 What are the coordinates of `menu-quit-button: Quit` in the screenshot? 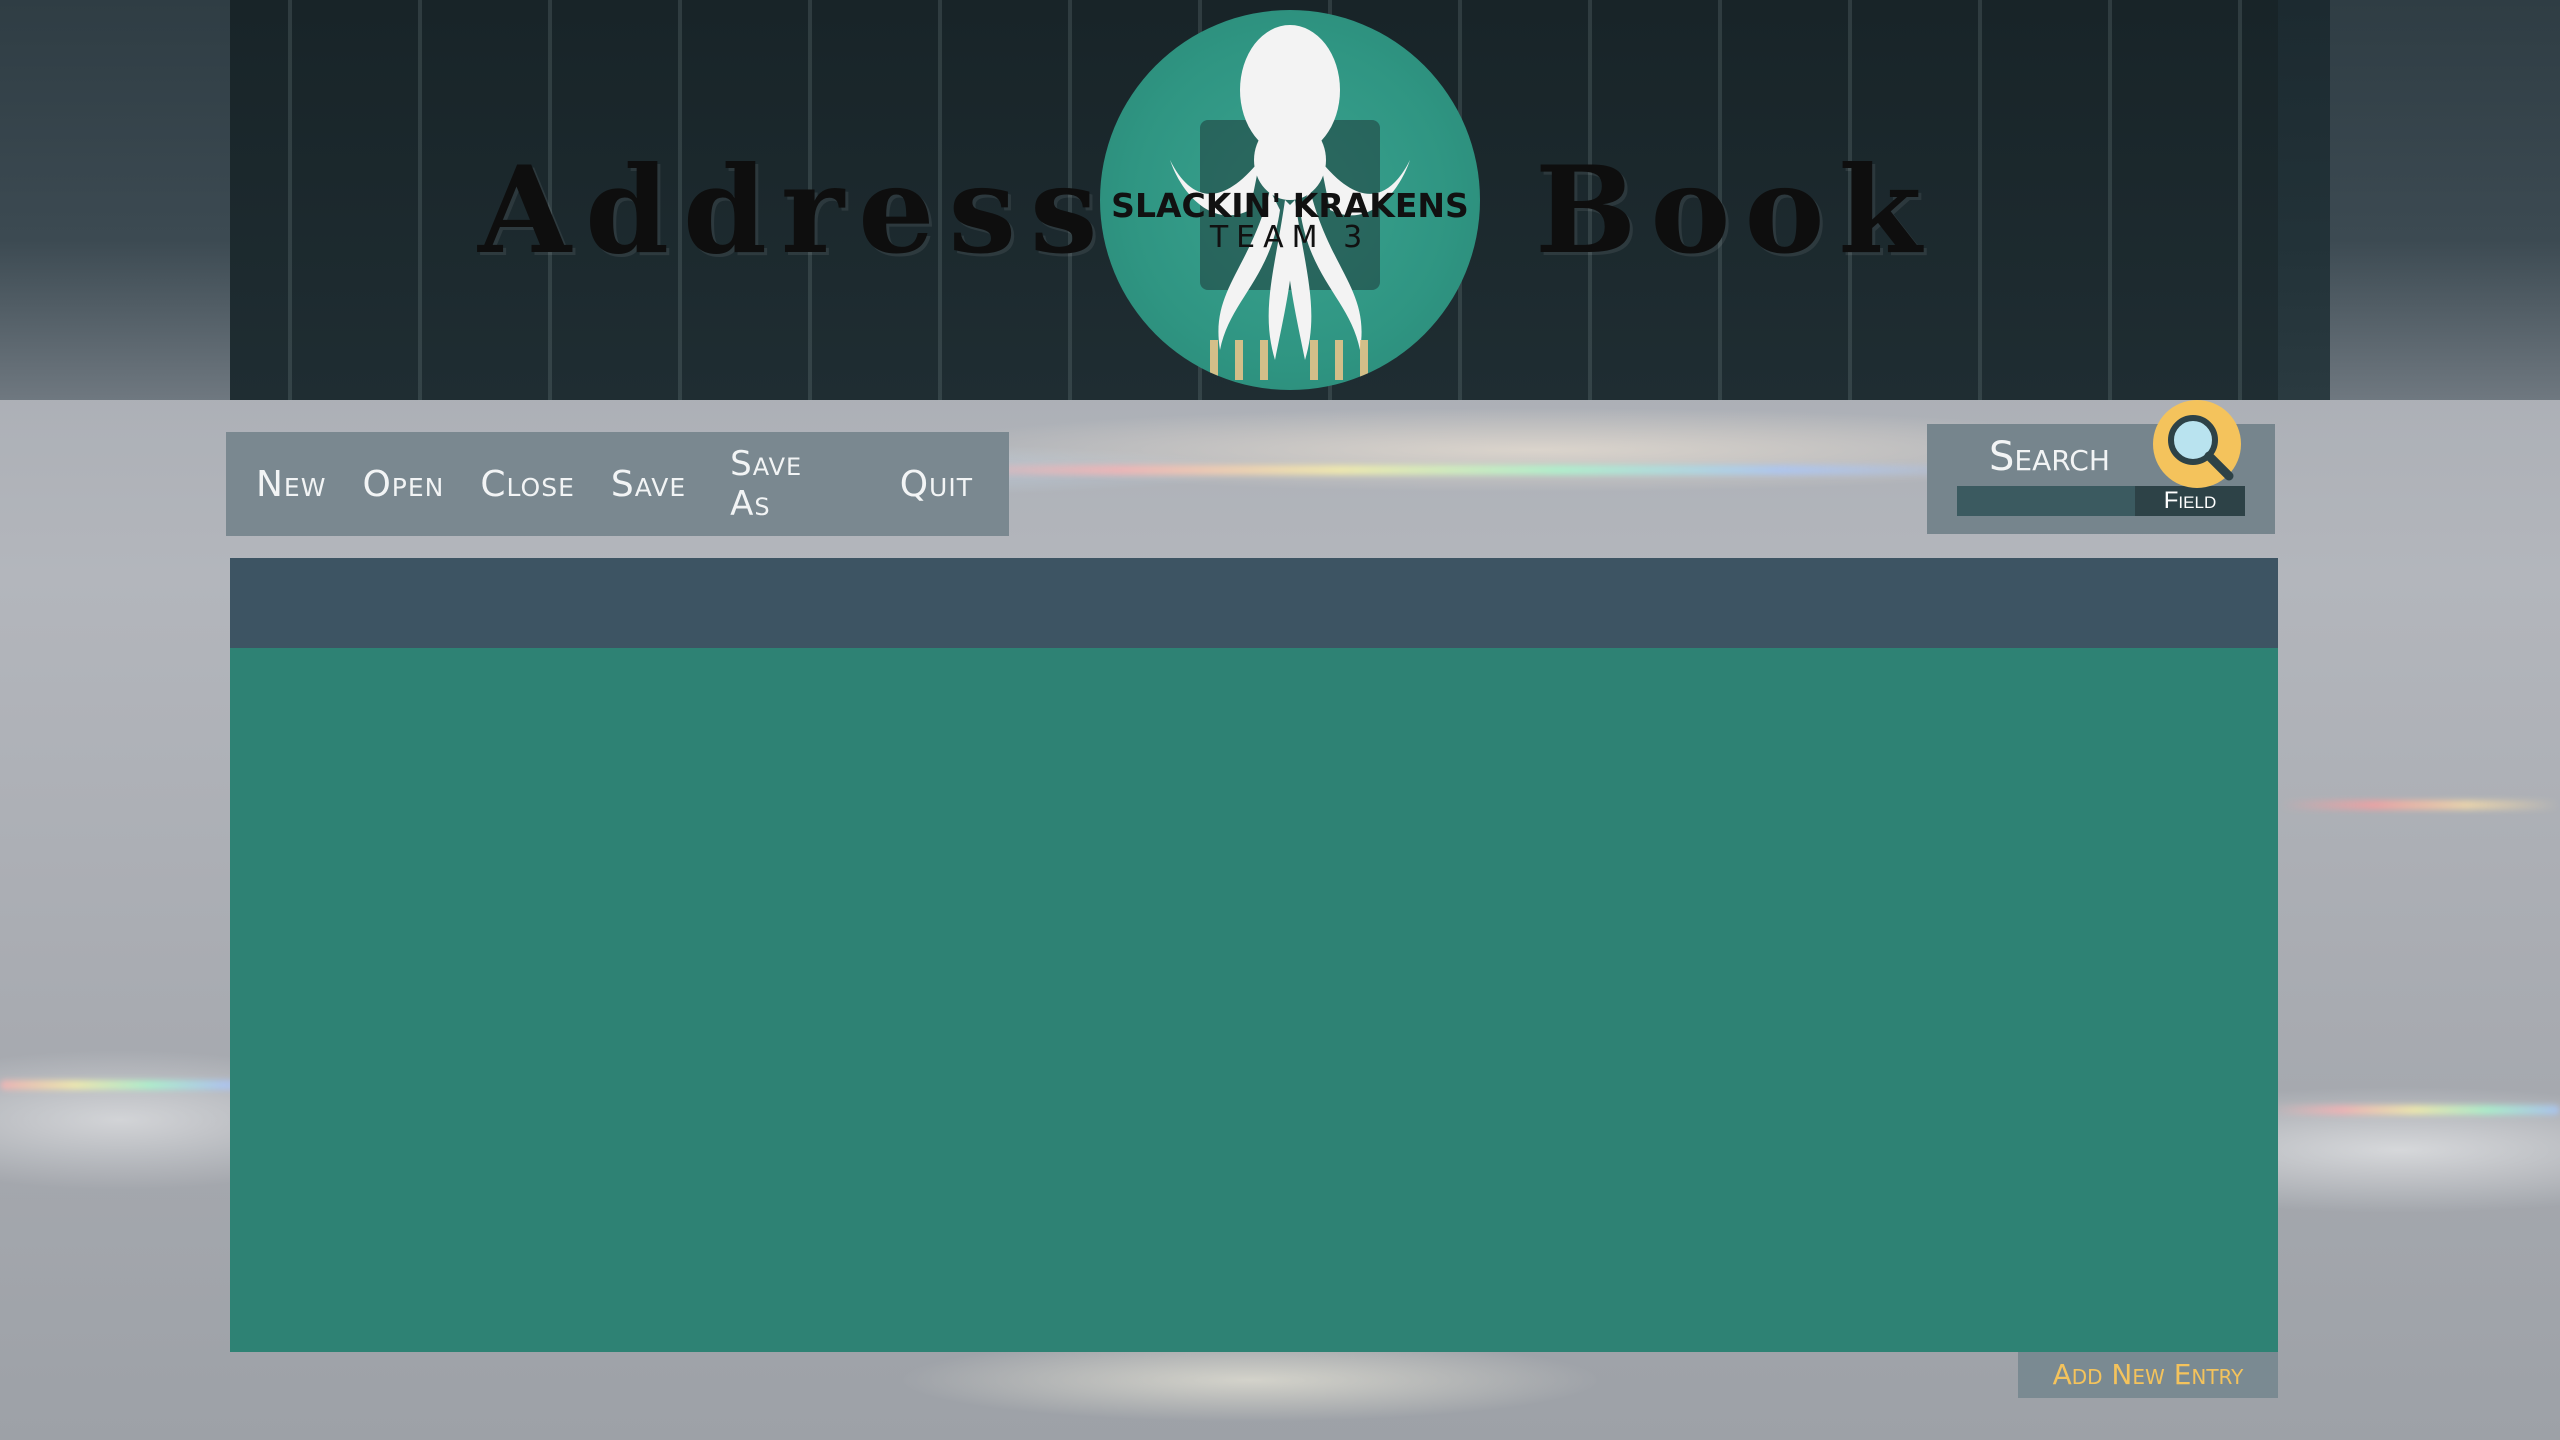 It's located at (936, 484).